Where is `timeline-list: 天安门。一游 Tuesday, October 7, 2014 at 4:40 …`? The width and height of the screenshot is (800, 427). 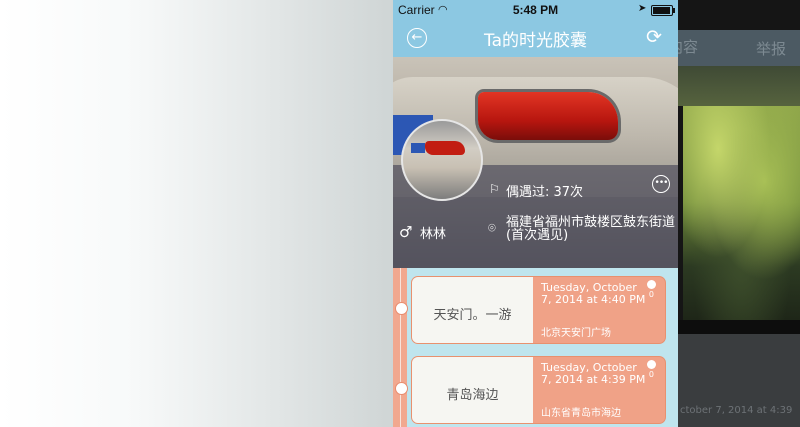
timeline-list: 天安门。一游 Tuesday, October 7, 2014 at 4:40 … is located at coordinates (535, 347).